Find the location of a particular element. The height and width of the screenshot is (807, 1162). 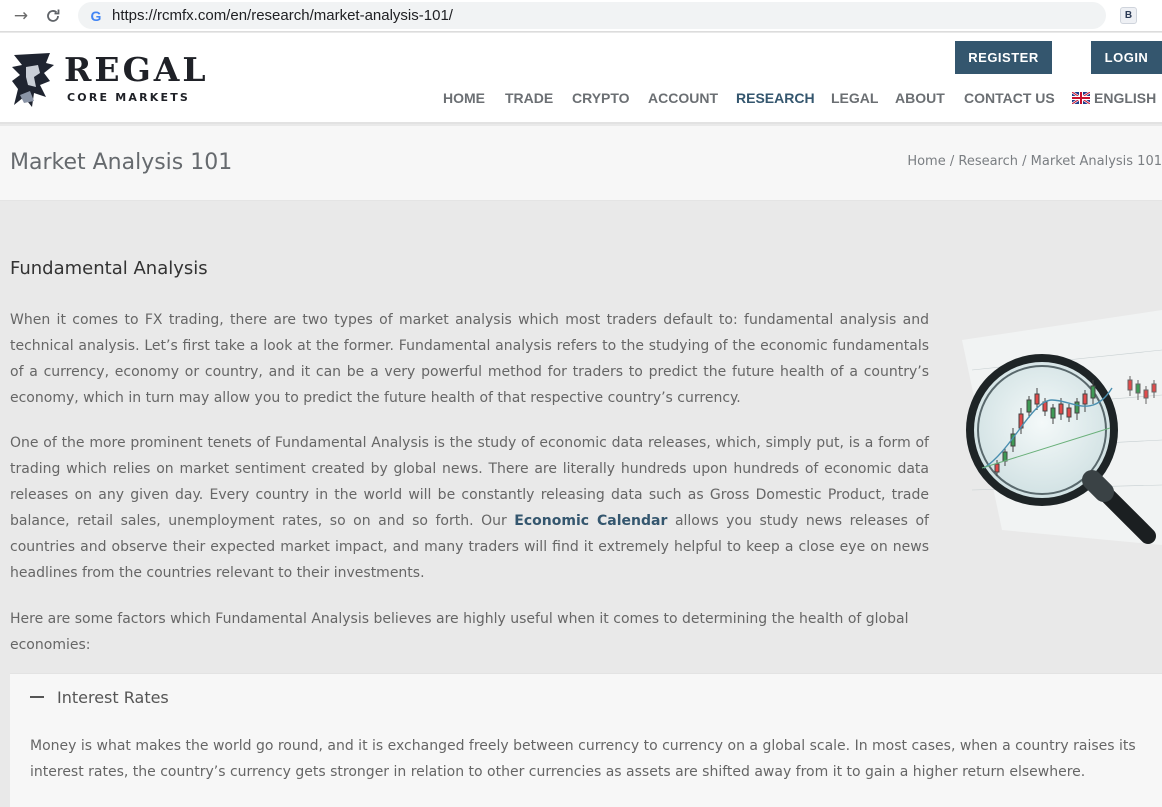

uk-flag-icon is located at coordinates (1081, 98).